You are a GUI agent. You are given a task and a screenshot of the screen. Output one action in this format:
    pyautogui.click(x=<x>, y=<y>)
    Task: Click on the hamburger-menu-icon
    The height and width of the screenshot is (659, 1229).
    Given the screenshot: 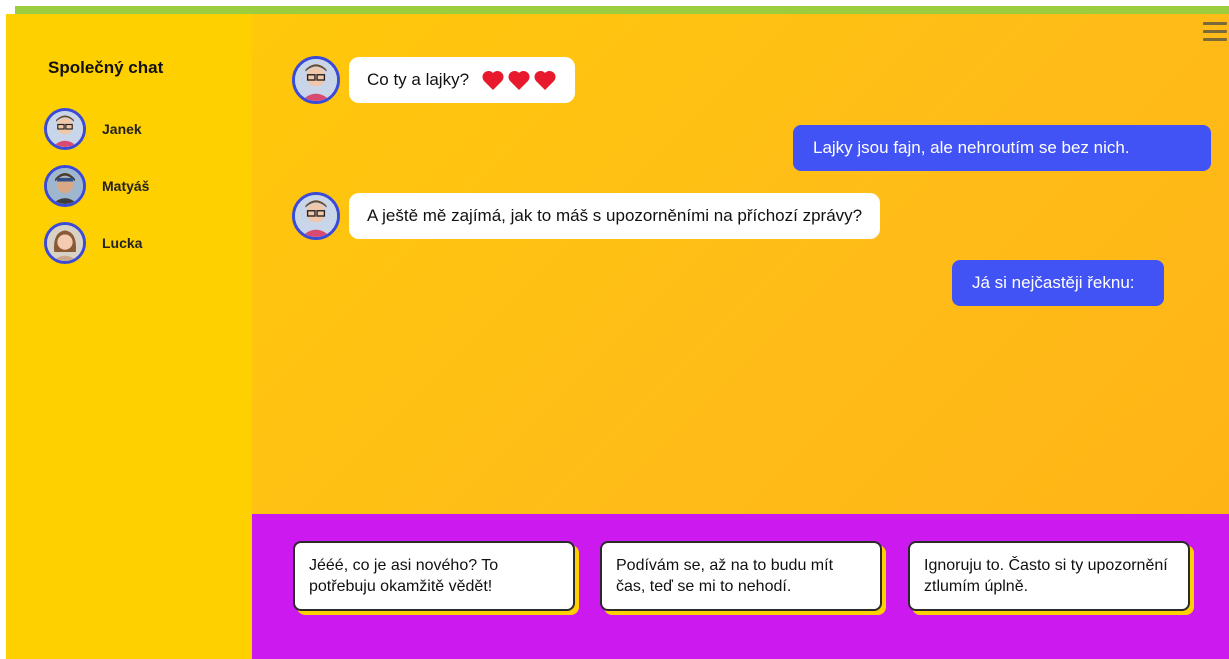 What is the action you would take?
    pyautogui.click(x=1215, y=33)
    